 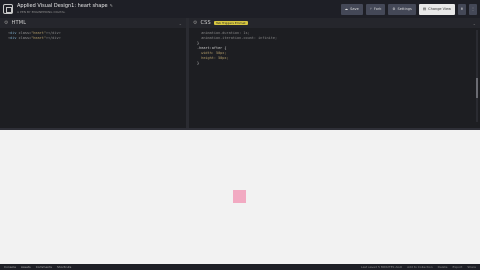 I want to click on change-view-button: ▤ Change View, so click(x=436, y=9).